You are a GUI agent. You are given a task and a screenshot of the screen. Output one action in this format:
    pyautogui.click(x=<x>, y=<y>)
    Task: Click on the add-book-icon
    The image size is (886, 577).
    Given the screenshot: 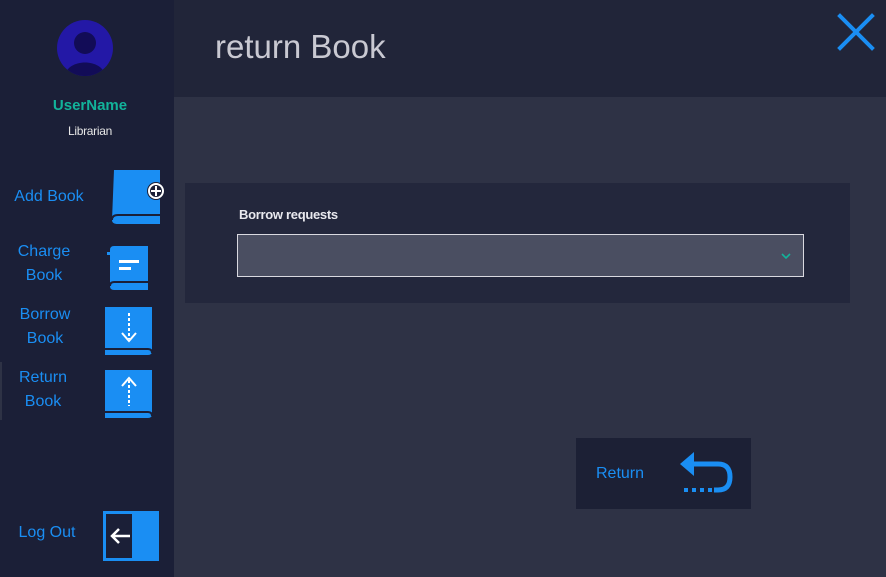 What is the action you would take?
    pyautogui.click(x=139, y=202)
    